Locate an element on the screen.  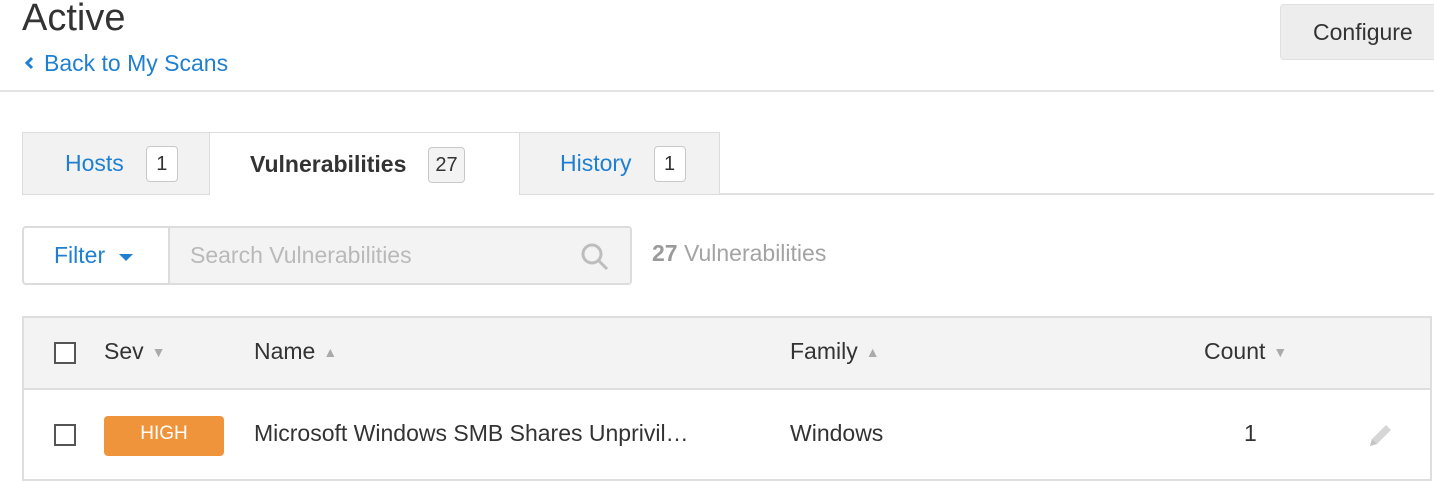
column-header-sev: Sev ▼ is located at coordinates (135, 351).